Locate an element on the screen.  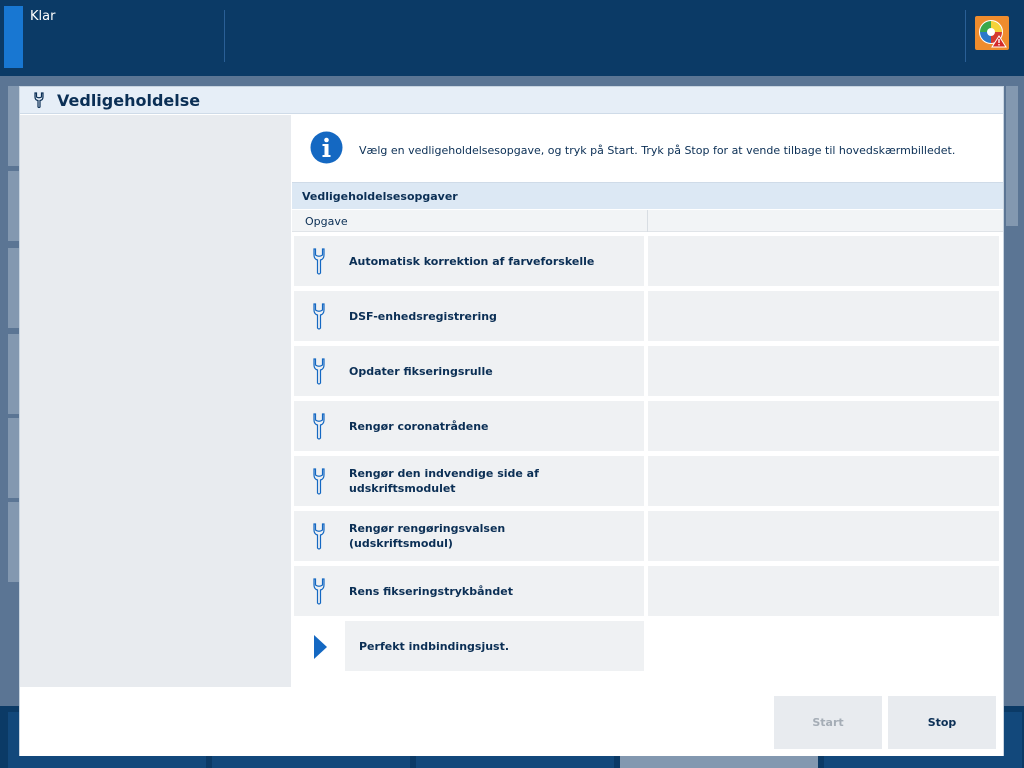
dialog-header: Vedligeholdelse is located at coordinates (511, 100).